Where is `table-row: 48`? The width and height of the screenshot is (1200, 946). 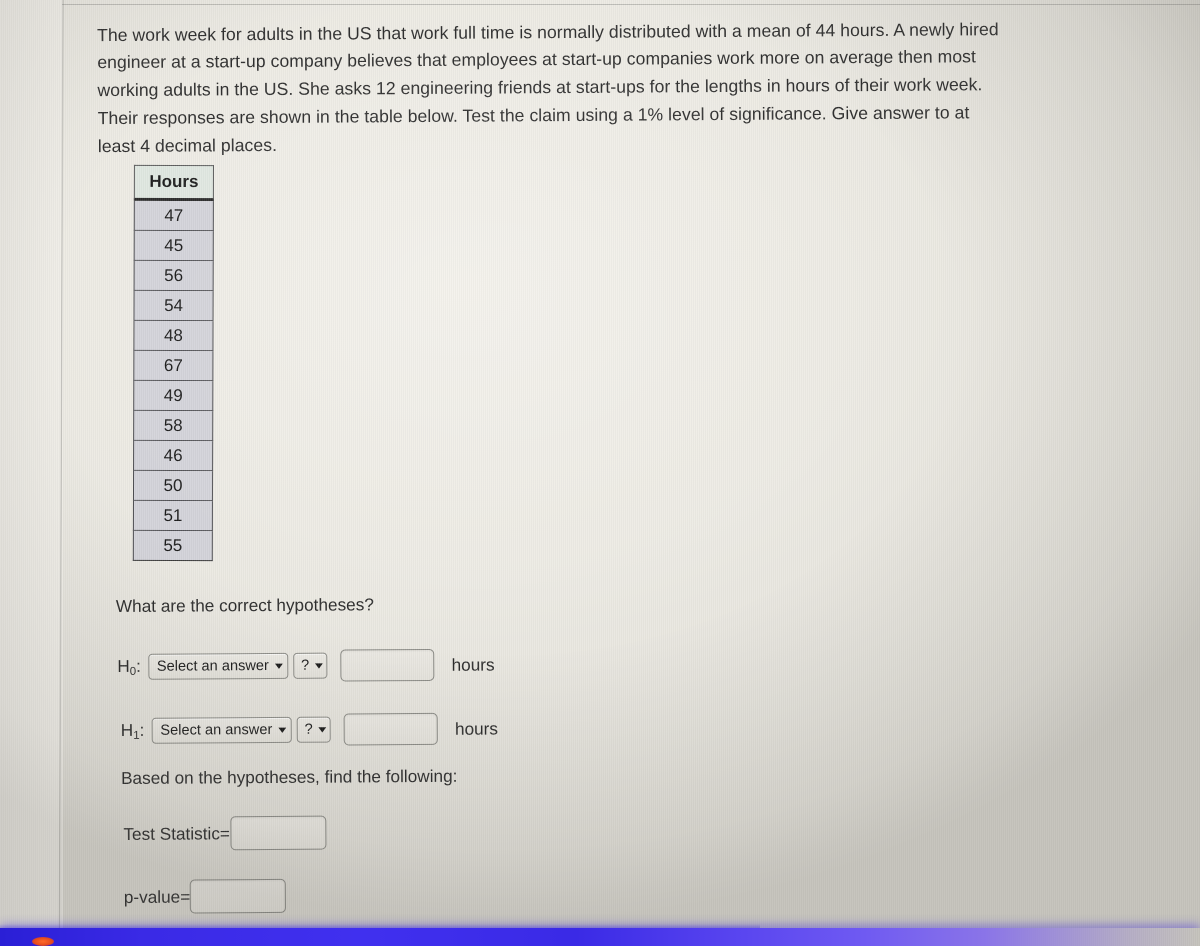 table-row: 48 is located at coordinates (173, 336).